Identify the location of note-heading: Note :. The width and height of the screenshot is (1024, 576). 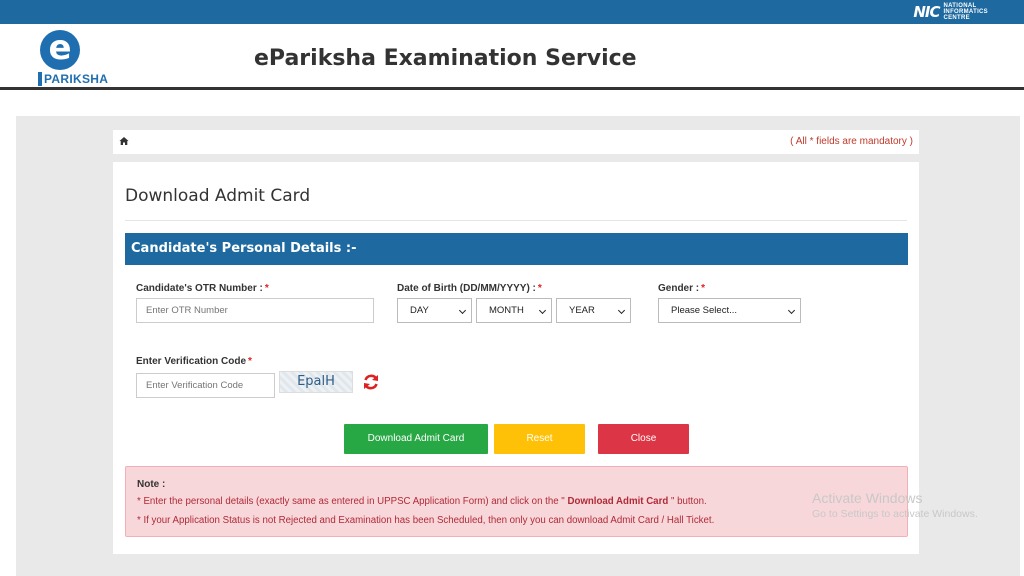
(151, 484).